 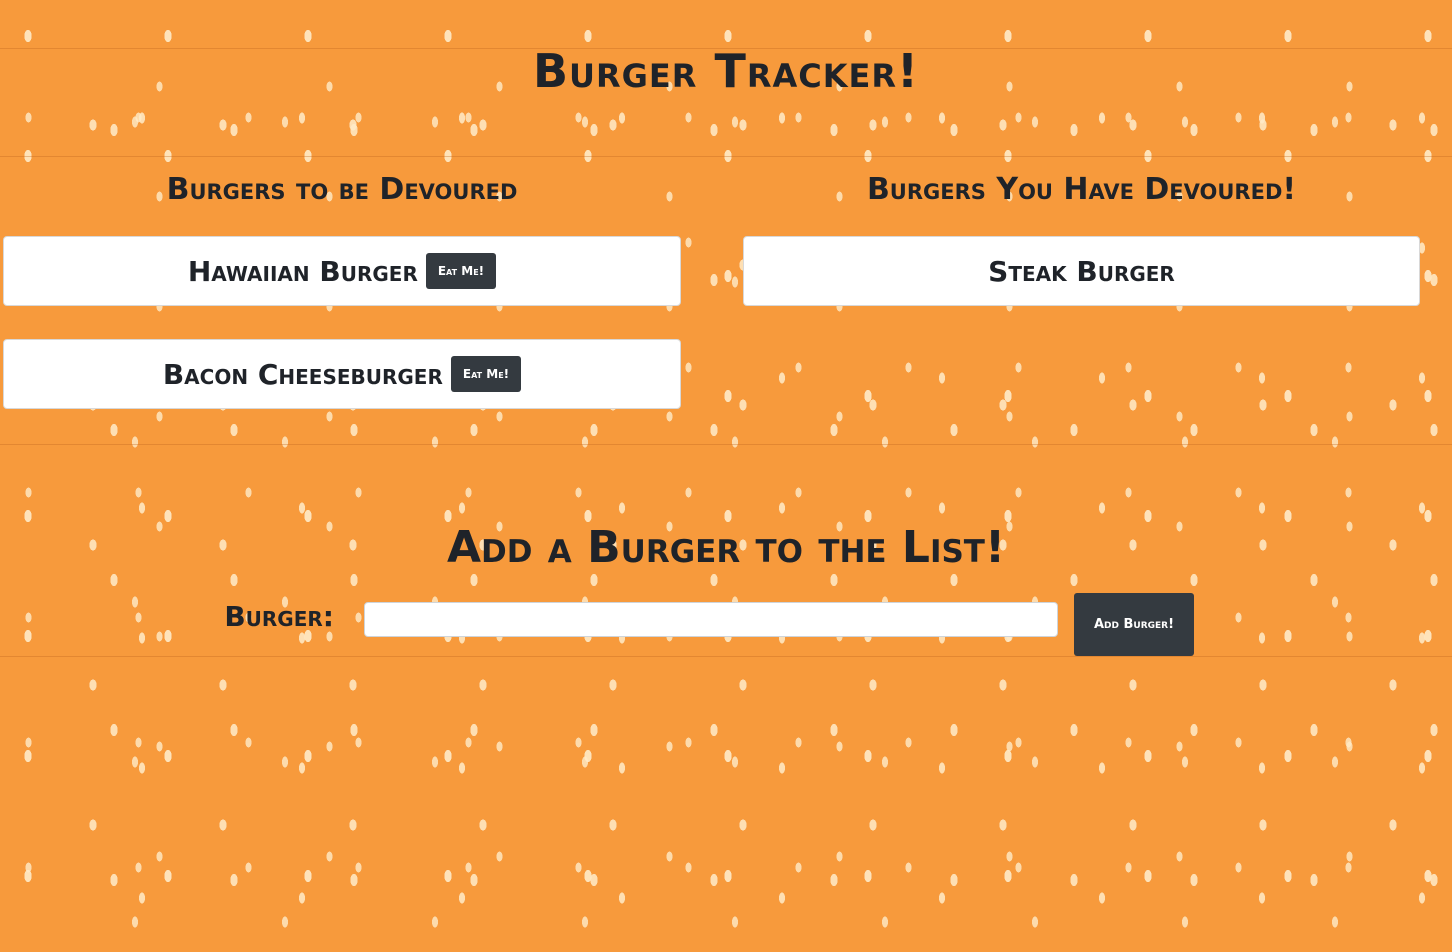 I want to click on form-bottom-divider, so click(x=726, y=656).